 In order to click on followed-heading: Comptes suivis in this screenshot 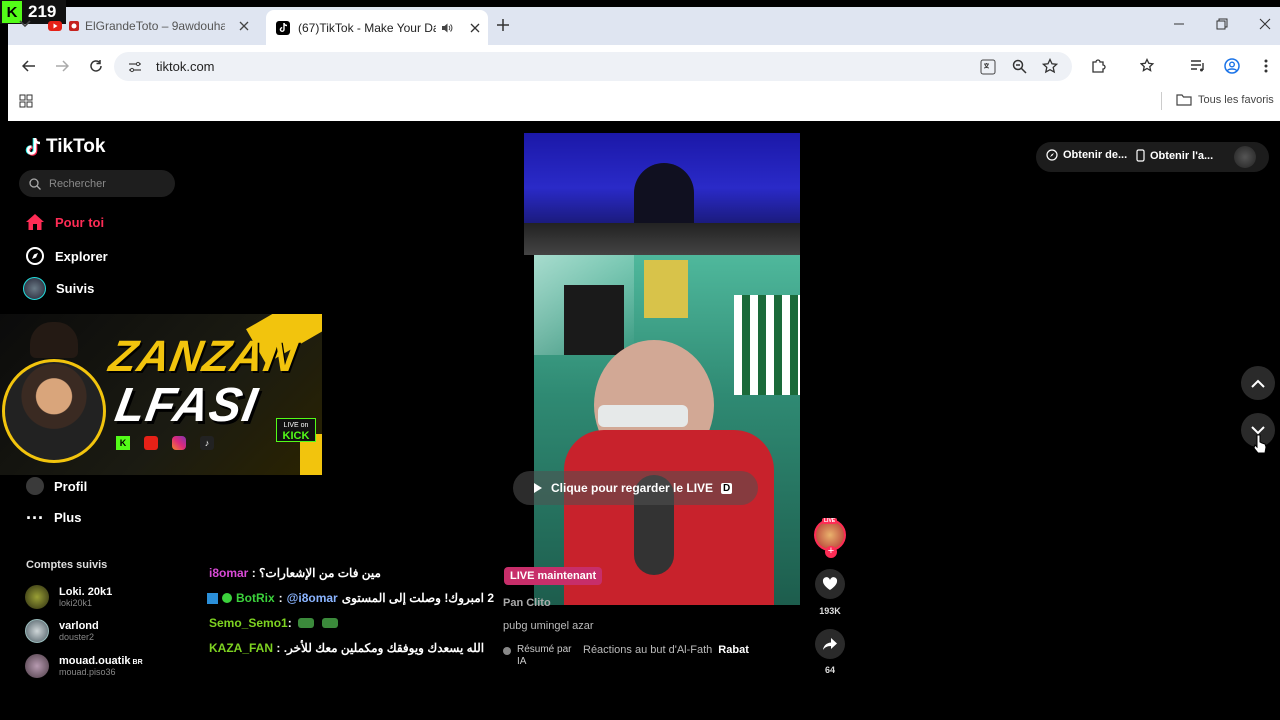, I will do `click(67, 565)`.